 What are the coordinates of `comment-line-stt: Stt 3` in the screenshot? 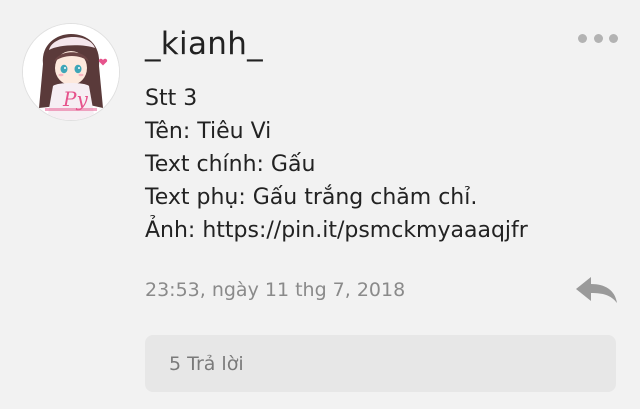 It's located at (171, 98).